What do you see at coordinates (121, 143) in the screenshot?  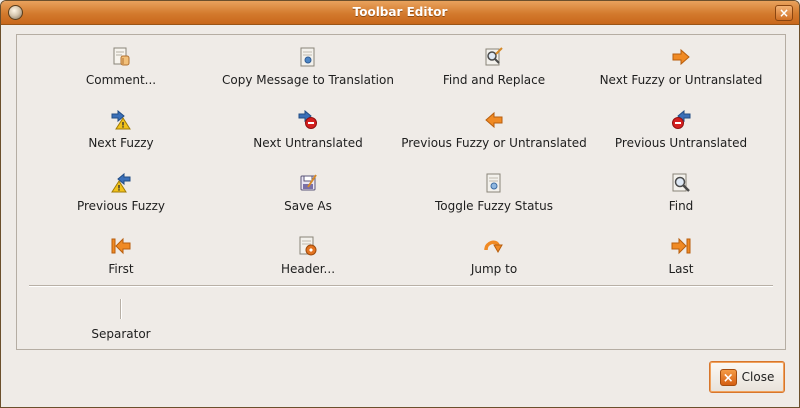 I see `tool-label: Next Fuzzy` at bounding box center [121, 143].